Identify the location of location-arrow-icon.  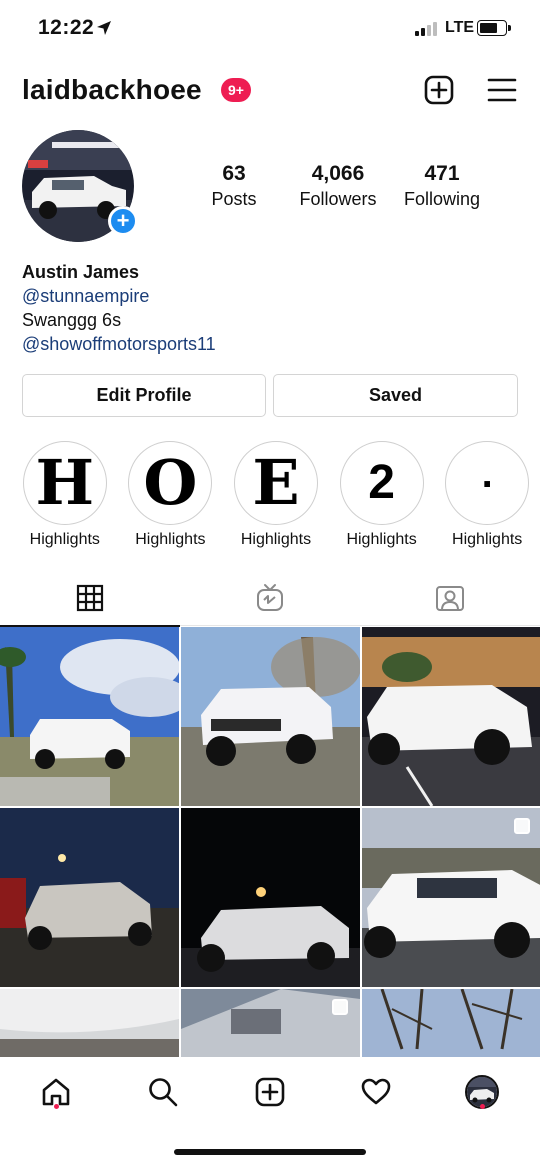
(104, 28).